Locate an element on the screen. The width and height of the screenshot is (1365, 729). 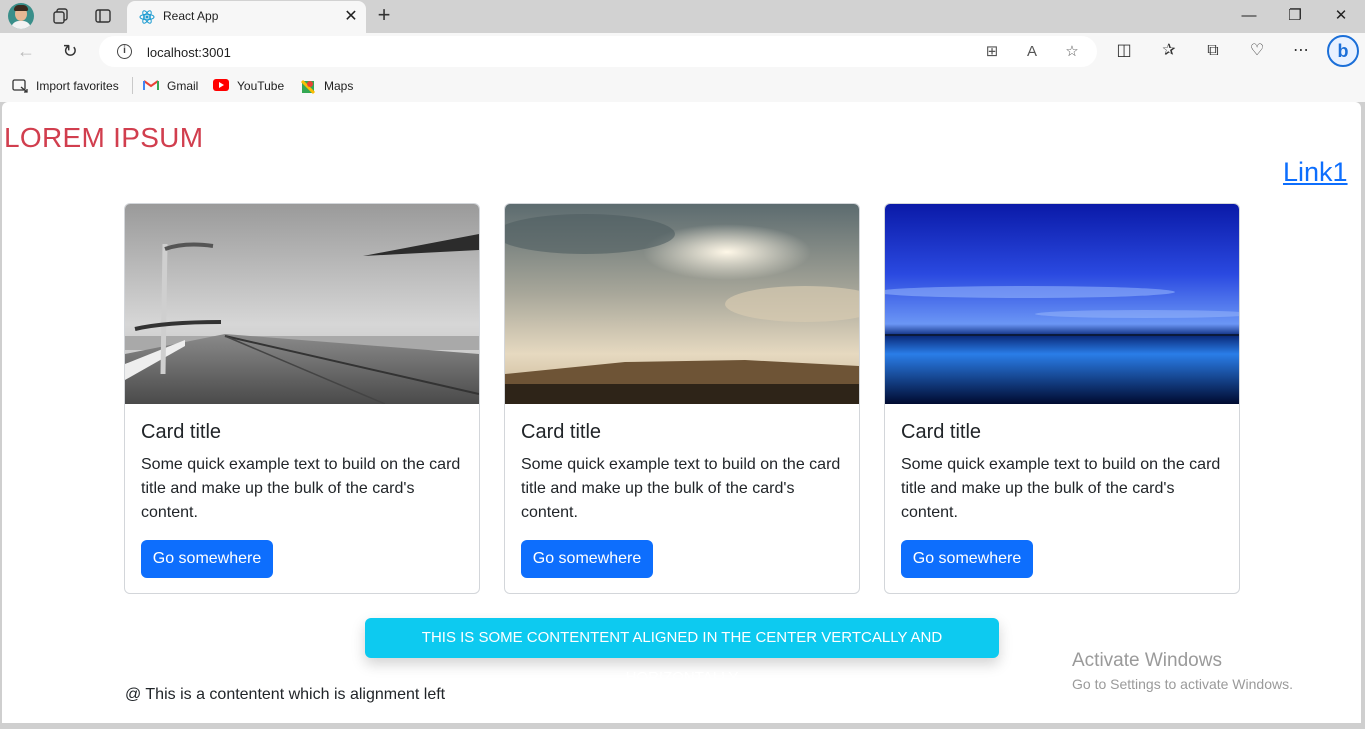
card-image-sunset is located at coordinates (682, 304).